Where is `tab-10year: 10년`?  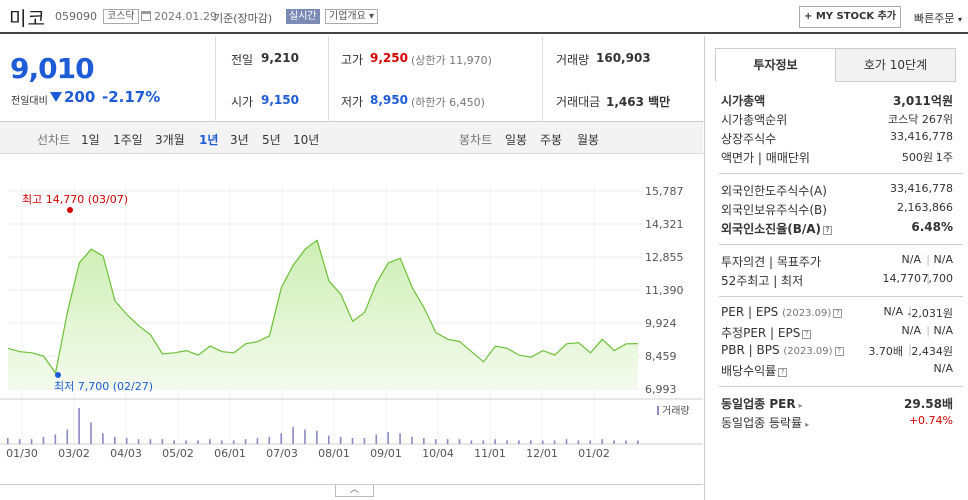 tab-10year: 10년 is located at coordinates (306, 139).